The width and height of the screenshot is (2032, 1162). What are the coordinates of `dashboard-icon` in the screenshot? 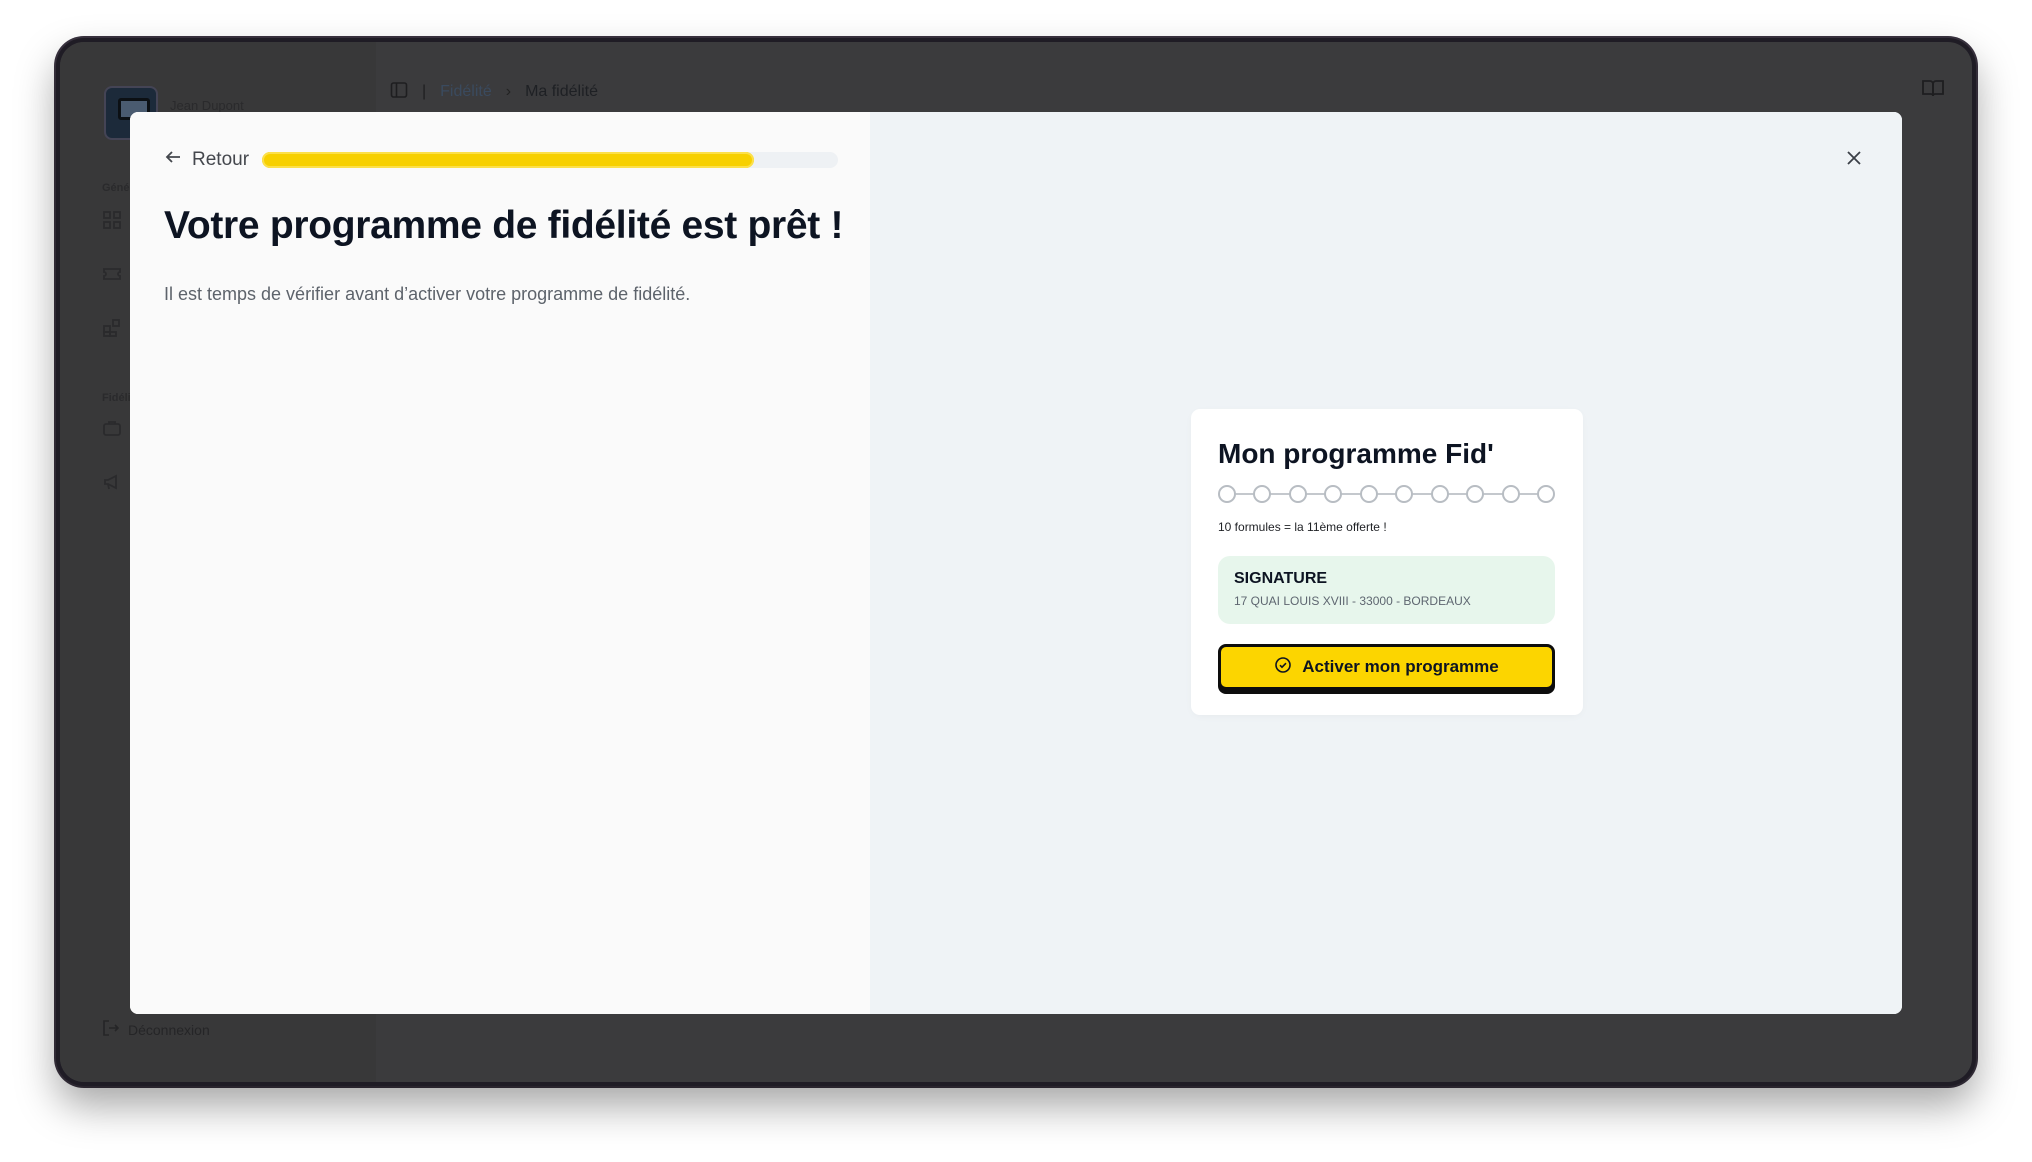 It's located at (112, 220).